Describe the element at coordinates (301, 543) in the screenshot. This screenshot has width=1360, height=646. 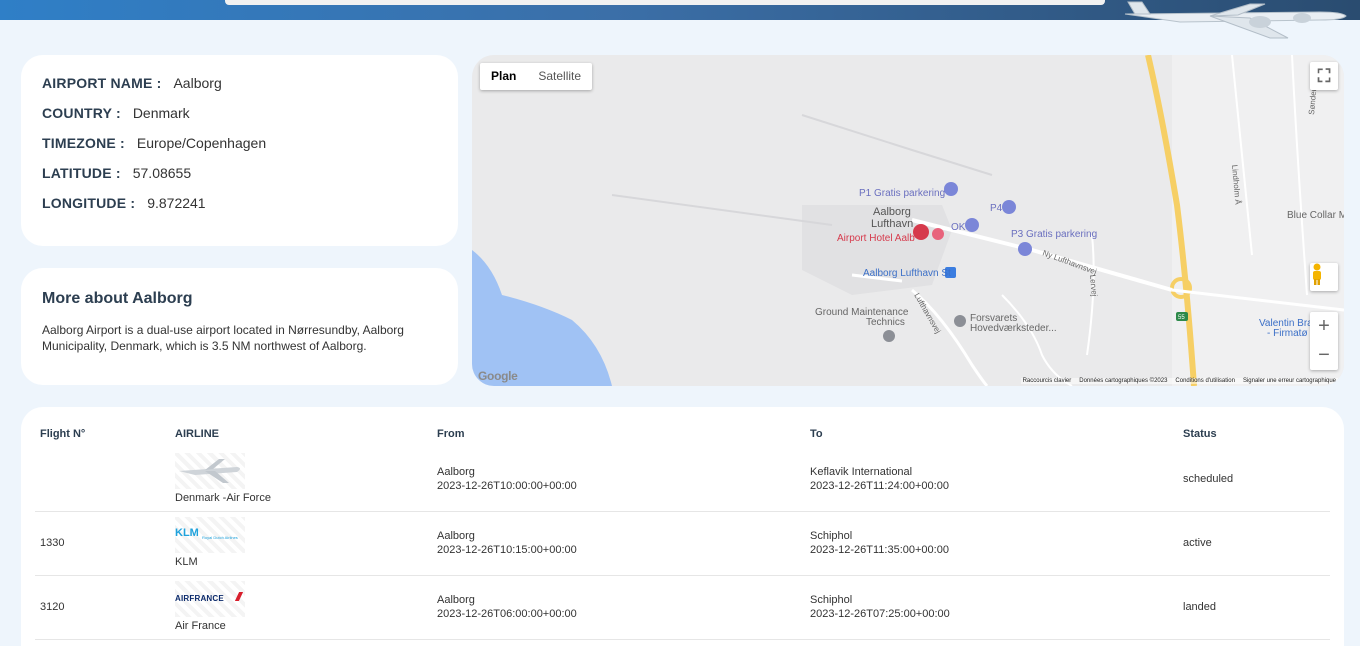
I see `airline-cell: KLM Royal Dutch Airlines KLM` at that location.